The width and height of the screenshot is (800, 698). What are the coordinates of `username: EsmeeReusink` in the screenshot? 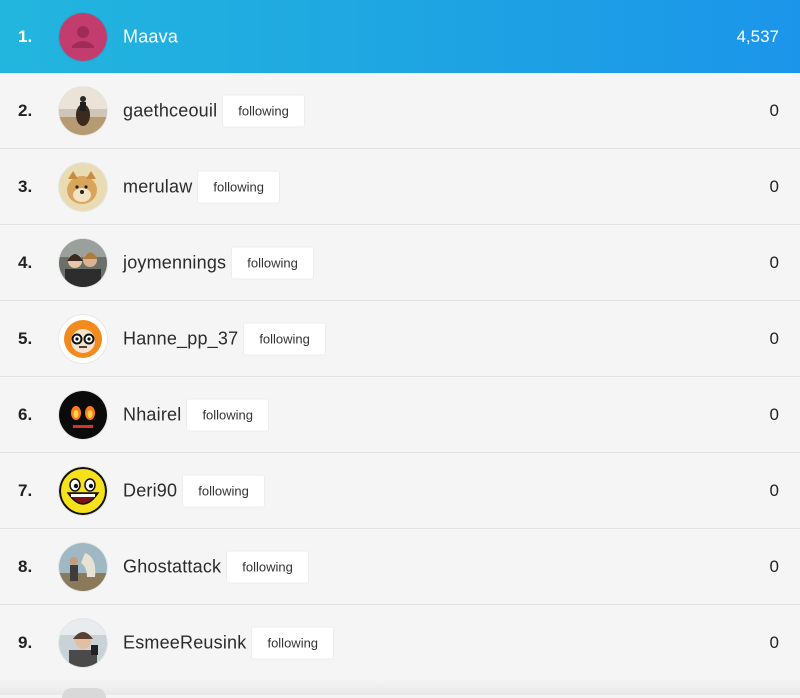 It's located at (184, 642).